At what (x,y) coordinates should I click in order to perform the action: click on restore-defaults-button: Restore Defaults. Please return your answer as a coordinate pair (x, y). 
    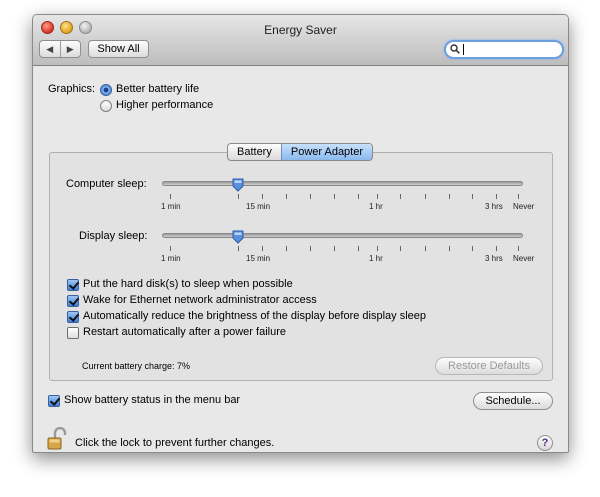
    Looking at the image, I should click on (489, 366).